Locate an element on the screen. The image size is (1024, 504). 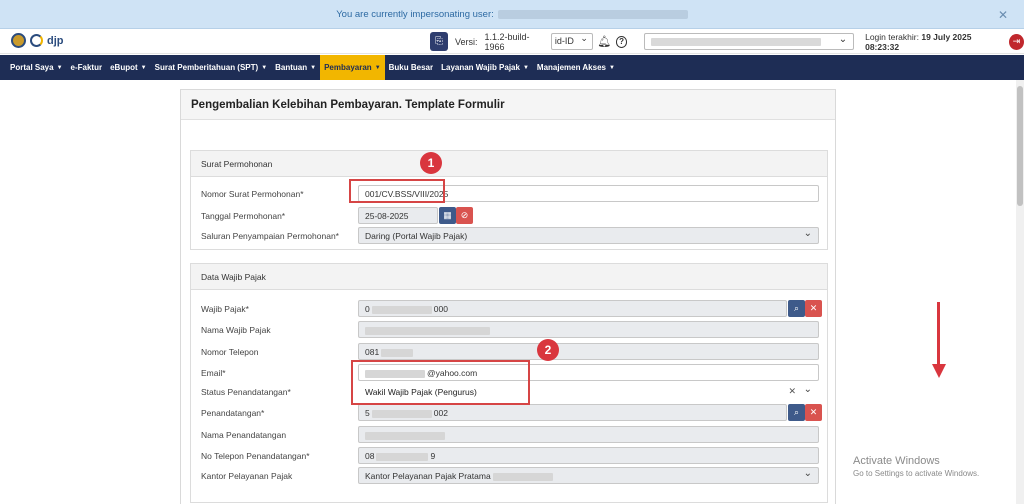
row-nama-penandatangan: Nama Penandatangan is located at coordinates (510, 434).